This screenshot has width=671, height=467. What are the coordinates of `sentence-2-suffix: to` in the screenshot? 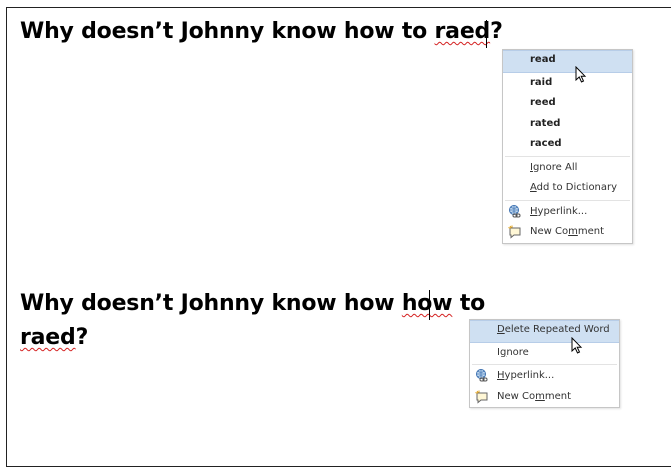 It's located at (469, 303).